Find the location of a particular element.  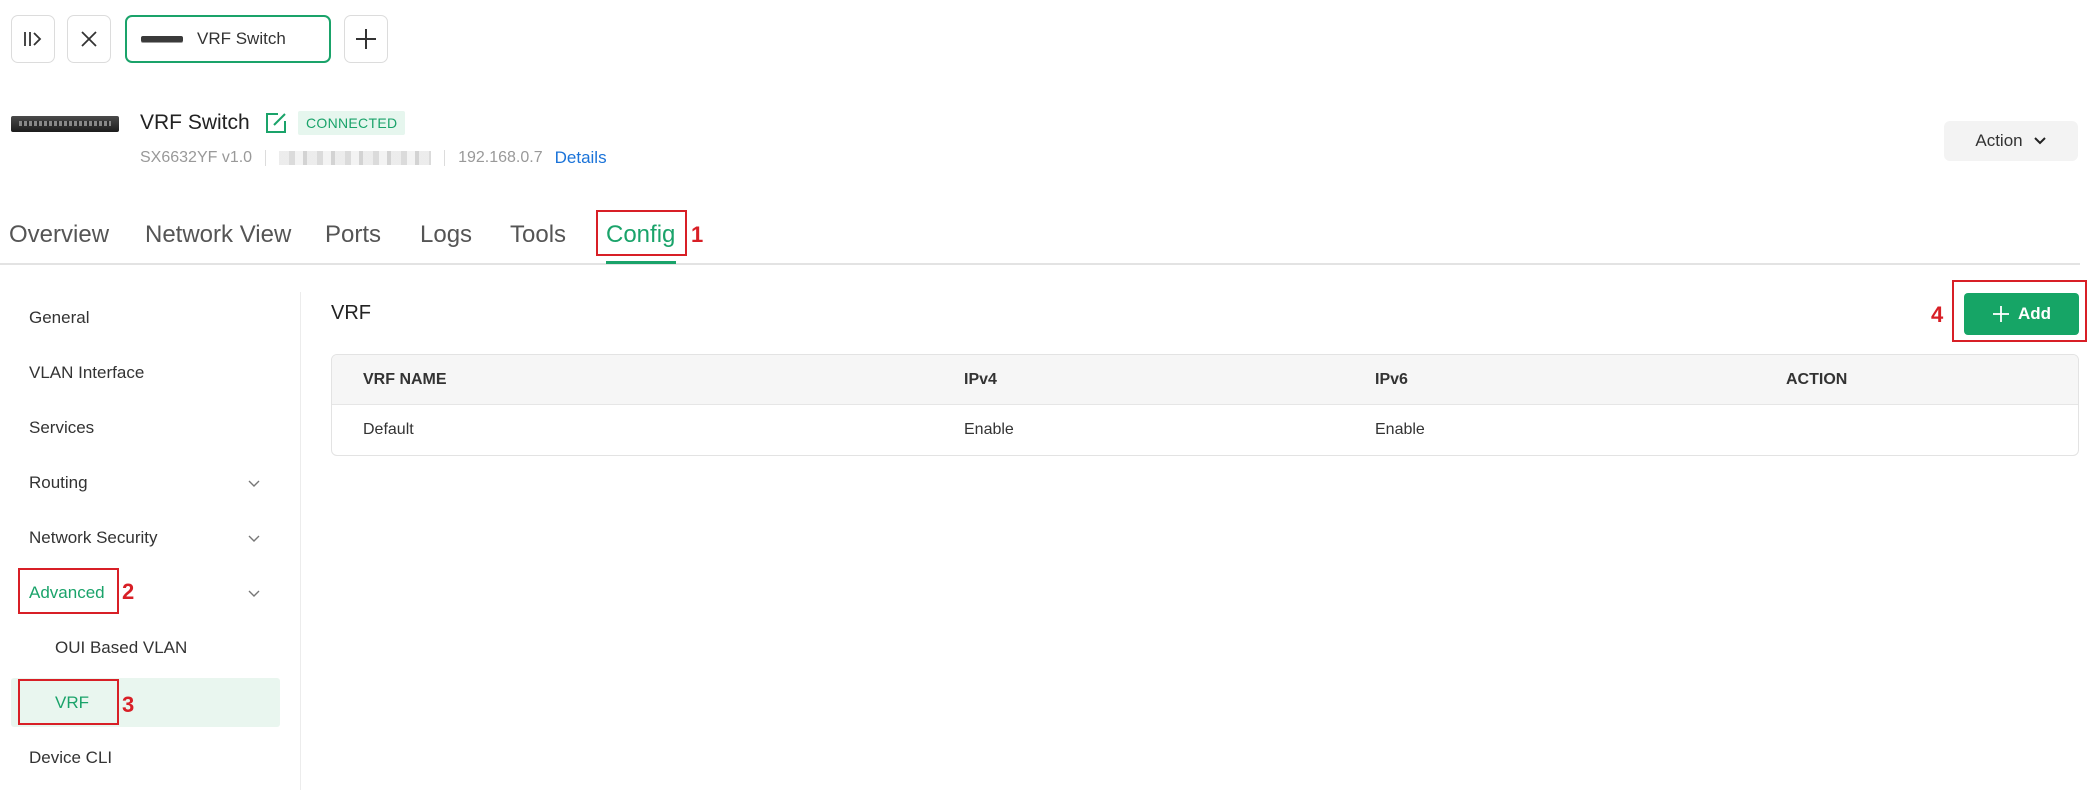

sidebar-item-services: Services is located at coordinates (61, 428).